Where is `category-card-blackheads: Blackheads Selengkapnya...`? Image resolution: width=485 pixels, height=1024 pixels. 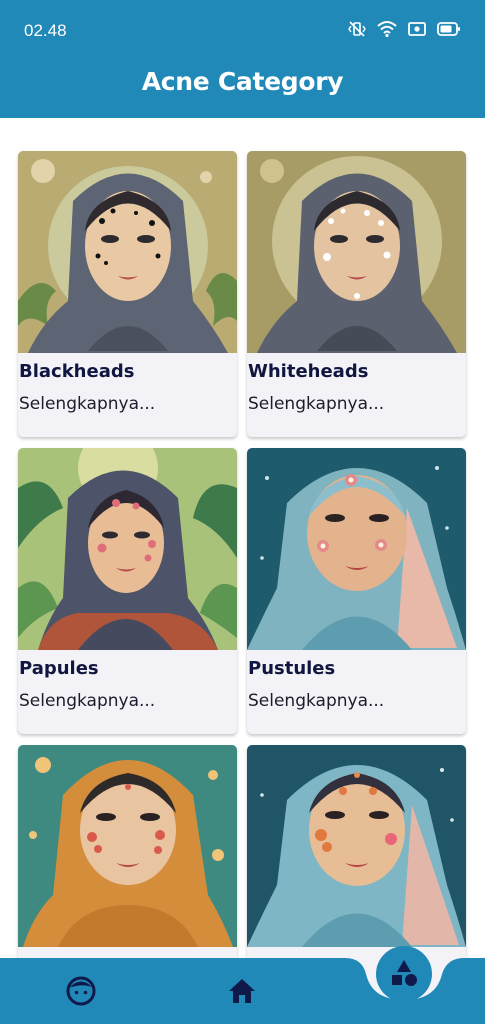 category-card-blackheads: Blackheads Selengkapnya... is located at coordinates (127, 294).